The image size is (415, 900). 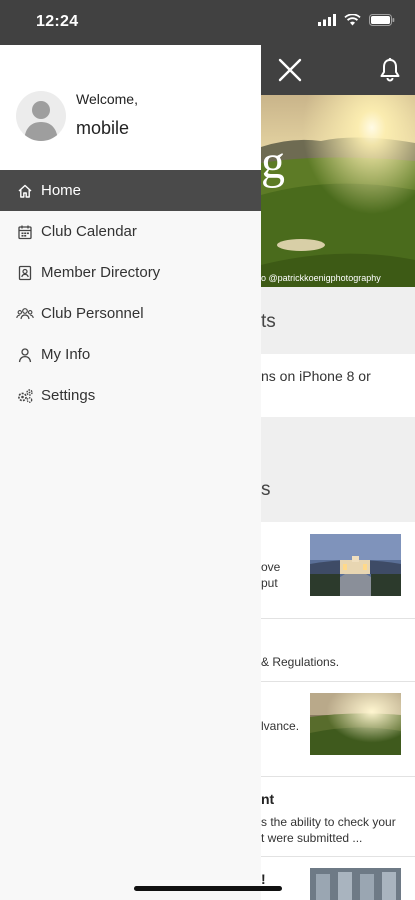 What do you see at coordinates (130, 395) in the screenshot?
I see `menu-item-settings: Settings` at bounding box center [130, 395].